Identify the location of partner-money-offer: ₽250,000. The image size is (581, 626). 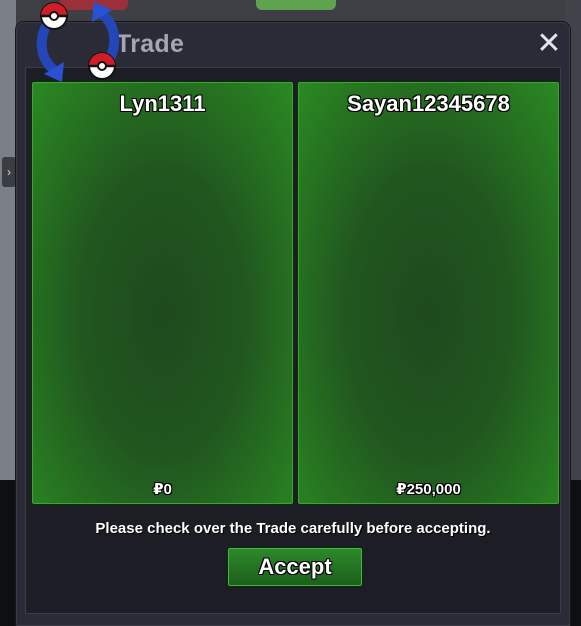
(428, 489).